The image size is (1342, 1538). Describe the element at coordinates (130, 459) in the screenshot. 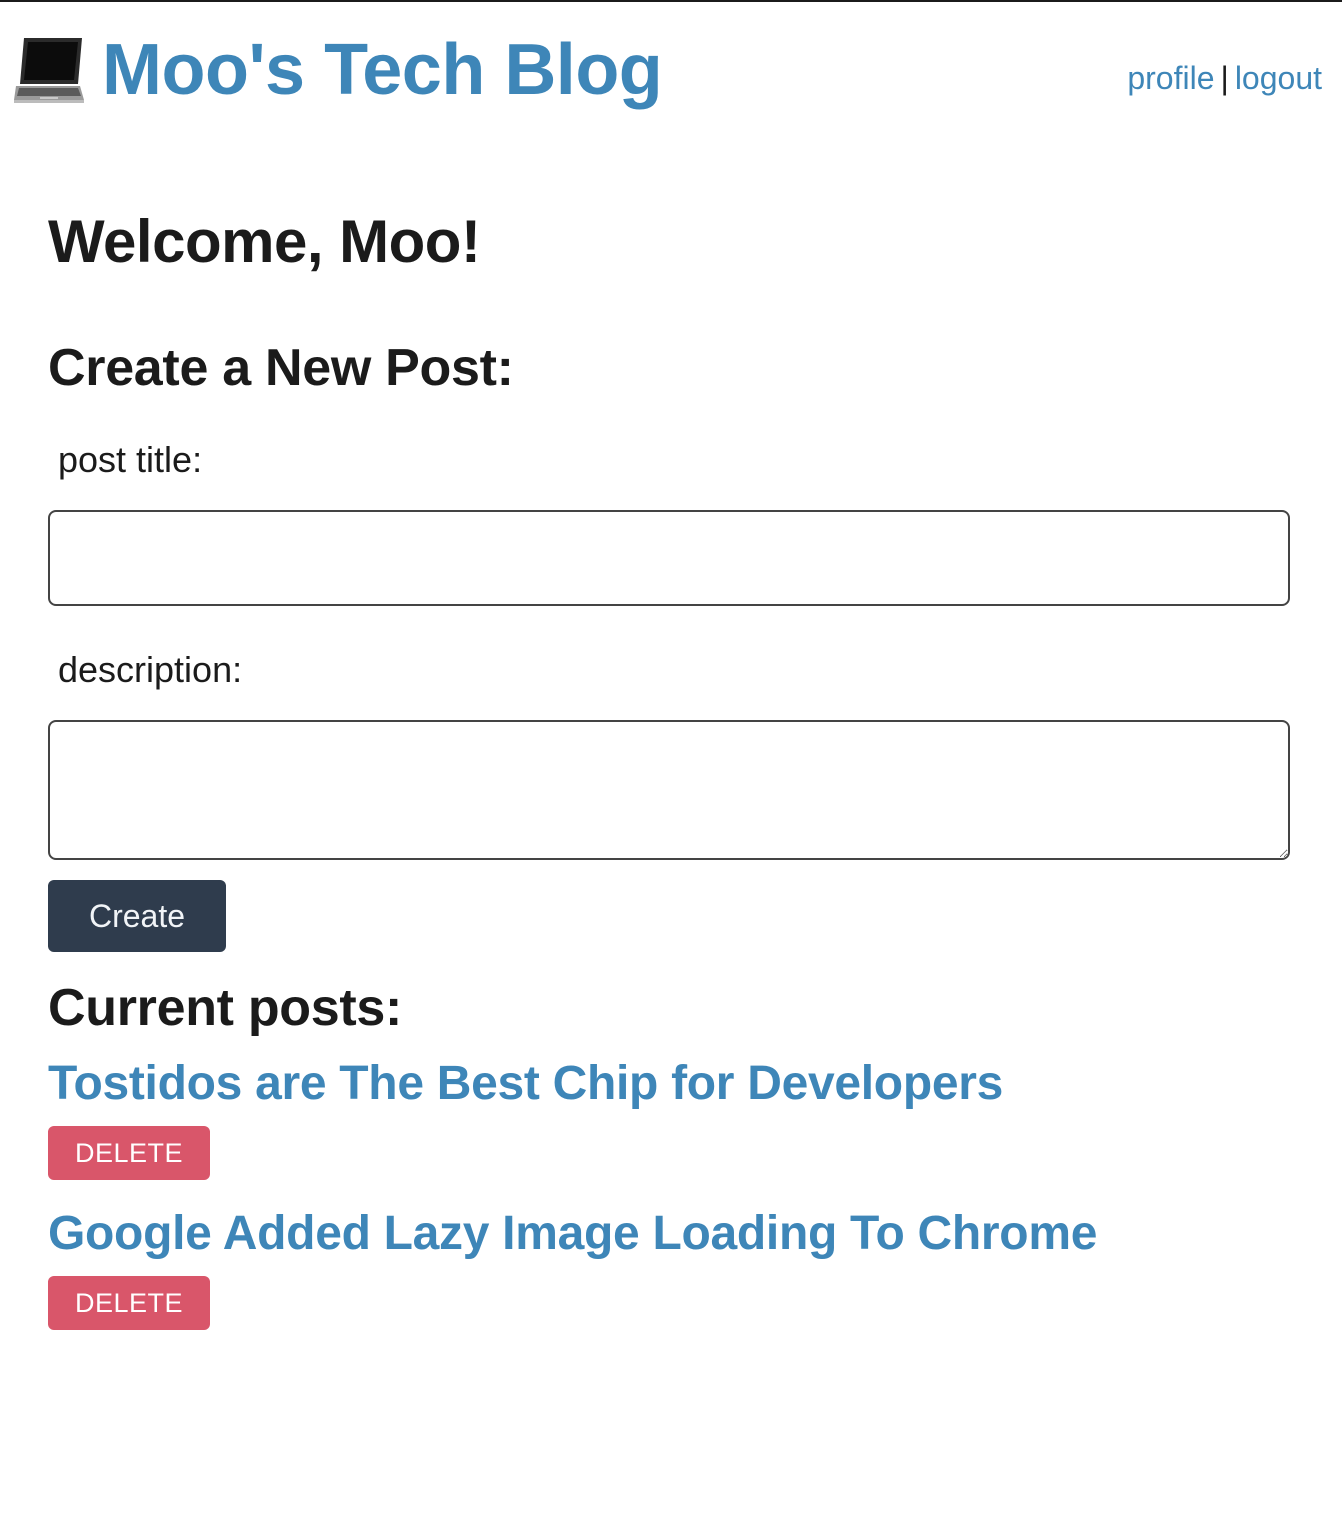

I see `post-title-label: post title:` at that location.